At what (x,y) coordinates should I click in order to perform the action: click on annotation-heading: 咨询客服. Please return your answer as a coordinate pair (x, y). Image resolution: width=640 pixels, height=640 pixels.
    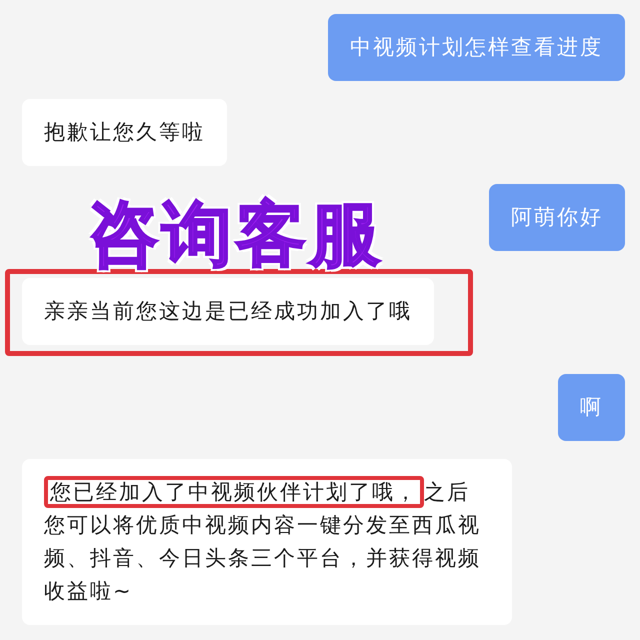
    Looking at the image, I should click on (236, 234).